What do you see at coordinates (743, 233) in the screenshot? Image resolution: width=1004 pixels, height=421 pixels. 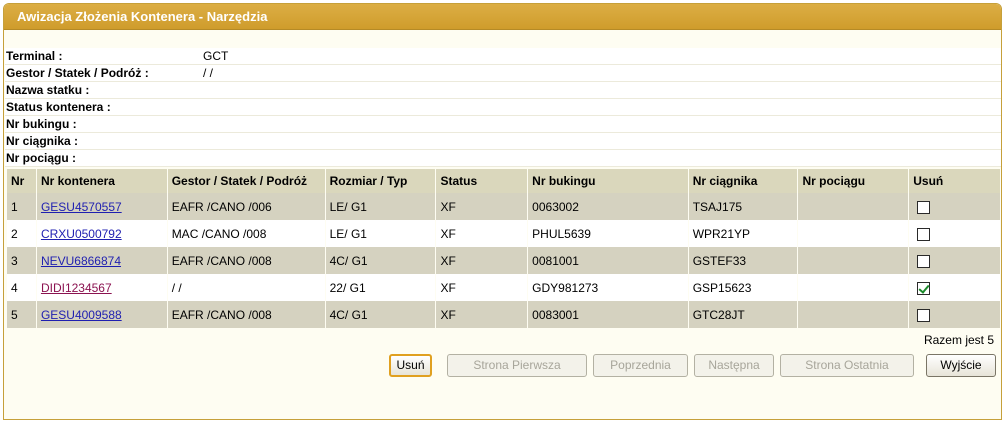 I see `cell-truck: WPR21YP` at bounding box center [743, 233].